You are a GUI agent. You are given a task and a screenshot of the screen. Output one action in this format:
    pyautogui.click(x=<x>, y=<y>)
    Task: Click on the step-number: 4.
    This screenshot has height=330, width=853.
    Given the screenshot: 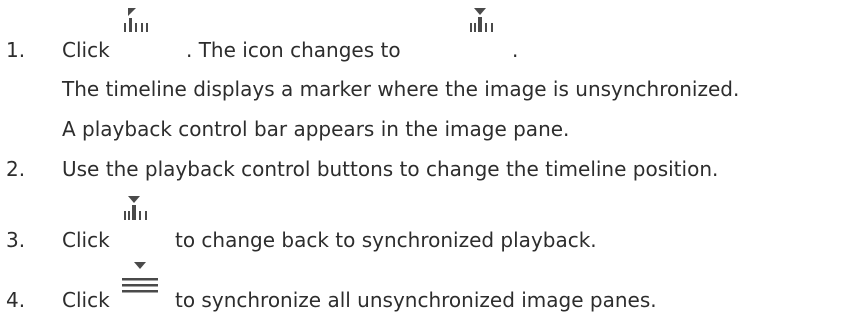 What is the action you would take?
    pyautogui.click(x=16, y=300)
    